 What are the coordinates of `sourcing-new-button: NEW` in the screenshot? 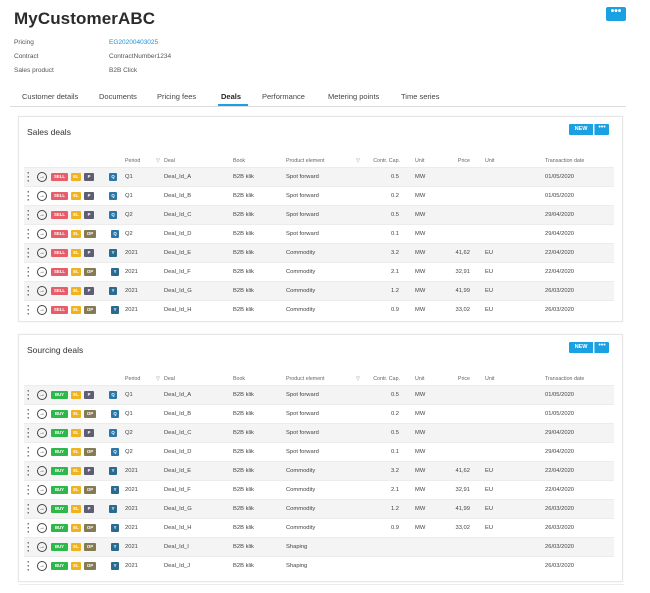 It's located at (581, 347).